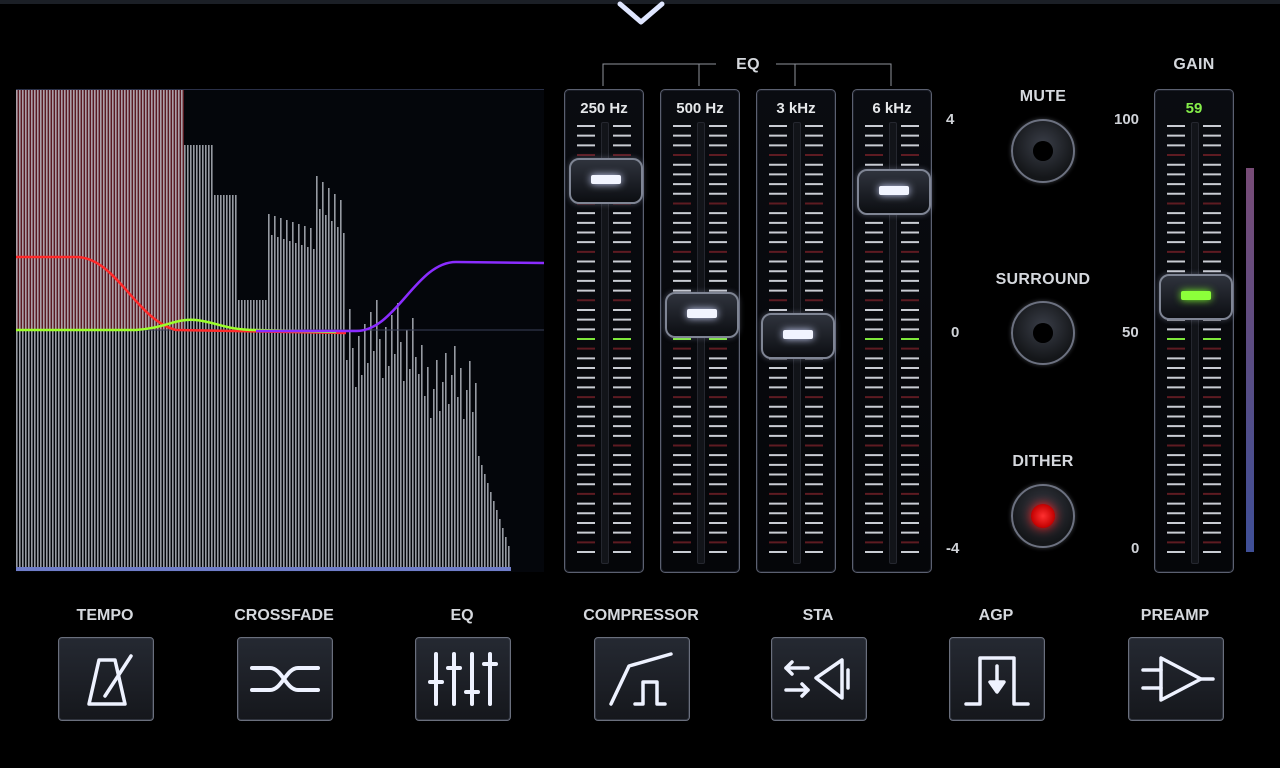 This screenshot has width=1280, height=768. What do you see at coordinates (996, 615) in the screenshot?
I see `agp-label: AGP` at bounding box center [996, 615].